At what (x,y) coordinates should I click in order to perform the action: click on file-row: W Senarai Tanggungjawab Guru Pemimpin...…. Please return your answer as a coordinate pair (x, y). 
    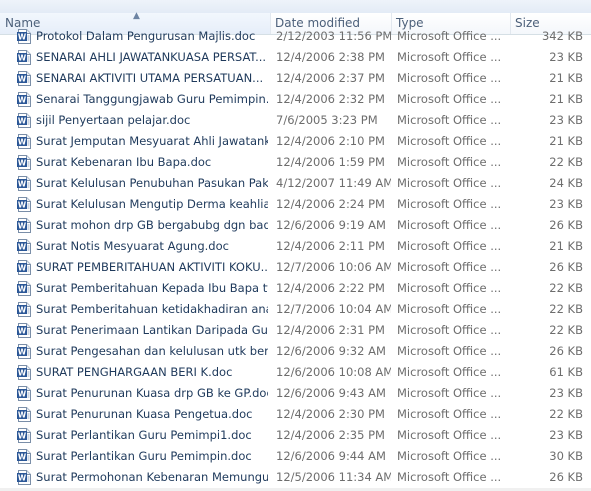
    Looking at the image, I should click on (295, 99).